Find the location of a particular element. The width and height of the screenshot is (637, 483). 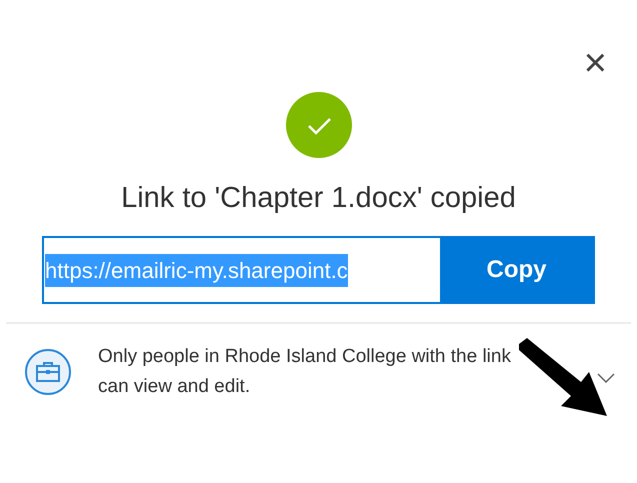

success-check-icon is located at coordinates (319, 125).